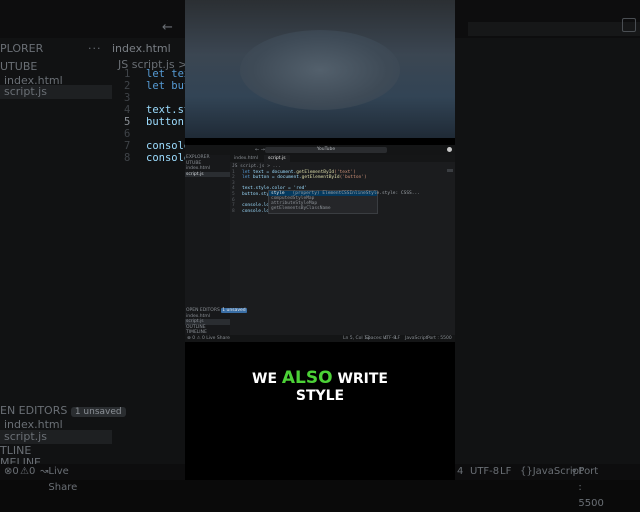 The image size is (640, 512). What do you see at coordinates (127, 134) in the screenshot?
I see `line-number: 6` at bounding box center [127, 134].